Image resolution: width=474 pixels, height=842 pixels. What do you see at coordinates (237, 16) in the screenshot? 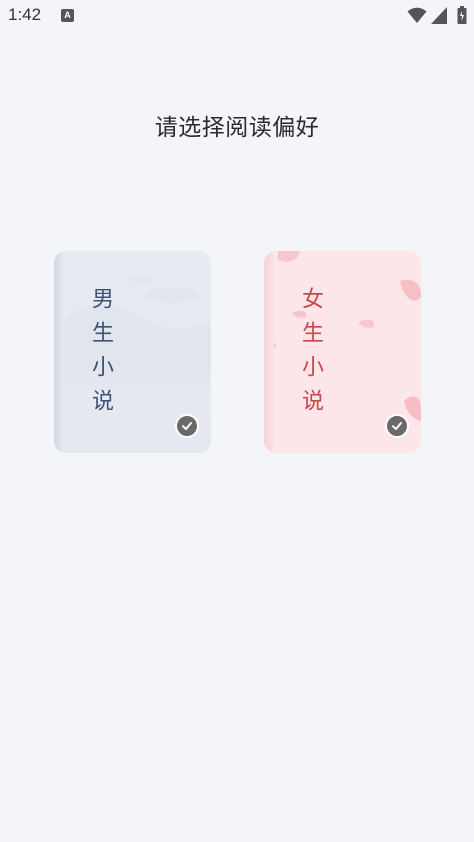
I see `status-bar: 1:42 A` at bounding box center [237, 16].